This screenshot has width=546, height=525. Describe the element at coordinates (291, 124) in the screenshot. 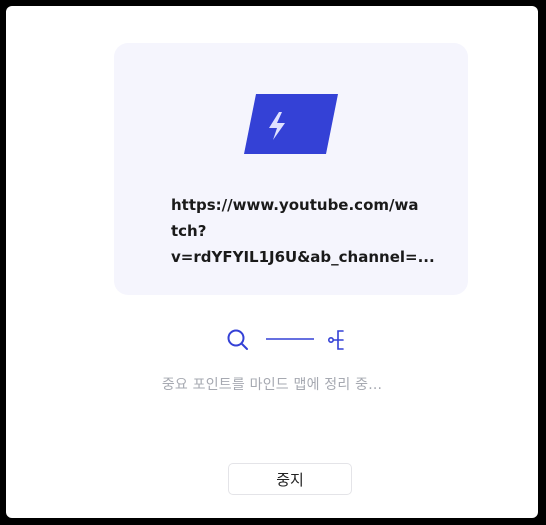

I see `lightning-bolt-icon` at that location.